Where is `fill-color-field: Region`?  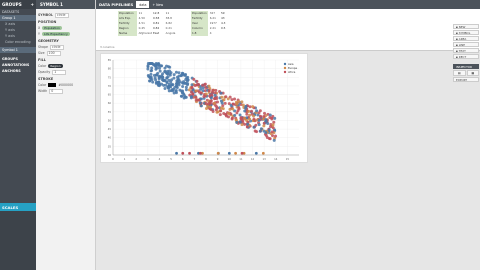 fill-color-field: Region is located at coordinates (55, 66).